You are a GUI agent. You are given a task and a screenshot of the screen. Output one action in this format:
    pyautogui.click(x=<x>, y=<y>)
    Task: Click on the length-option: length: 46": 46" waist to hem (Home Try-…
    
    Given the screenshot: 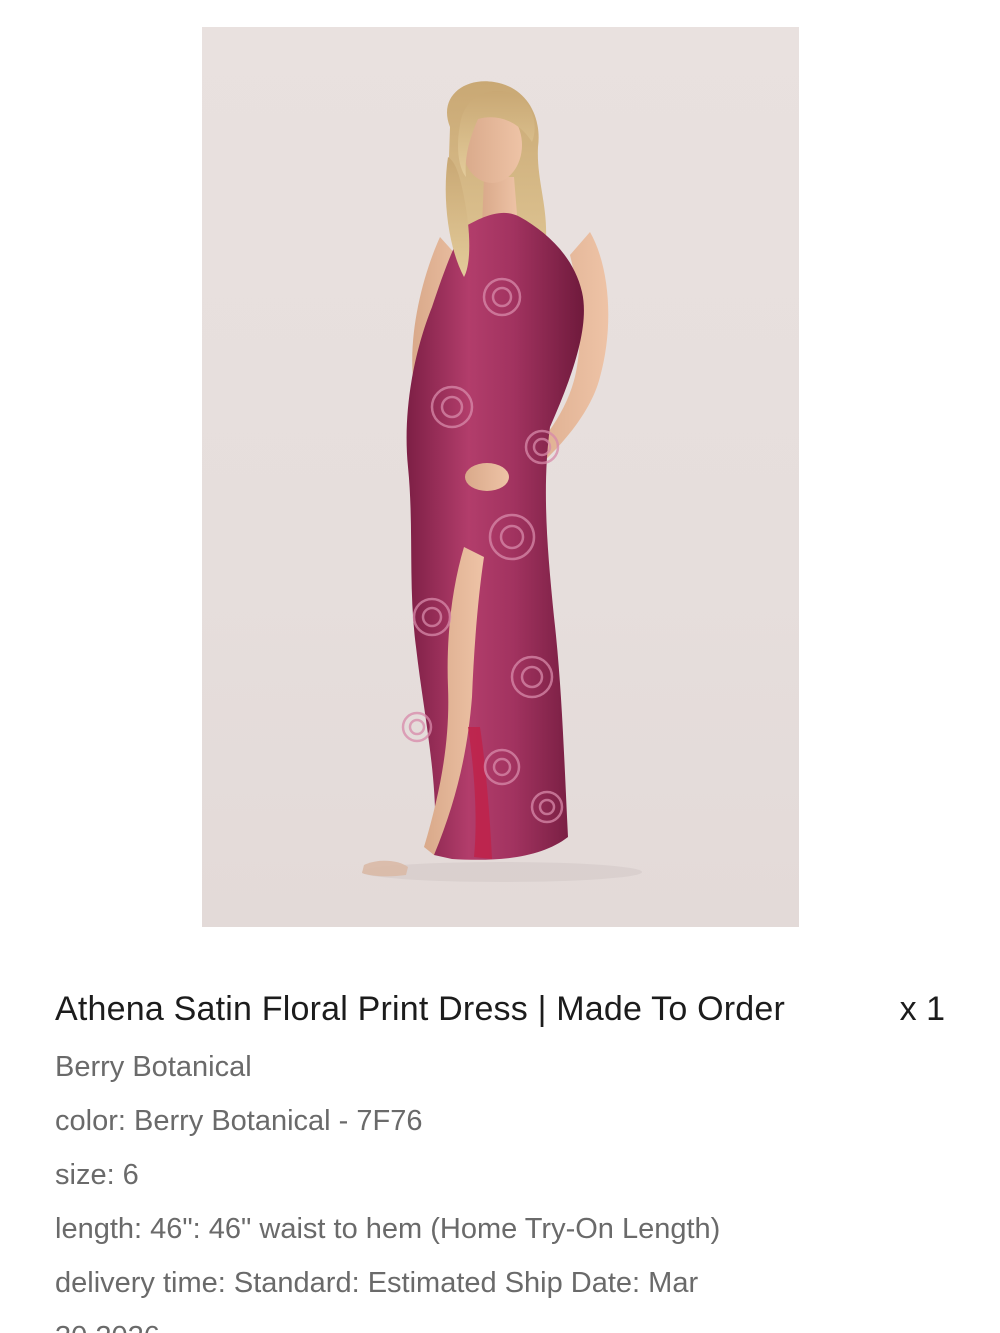 What is the action you would take?
    pyautogui.click(x=388, y=1229)
    